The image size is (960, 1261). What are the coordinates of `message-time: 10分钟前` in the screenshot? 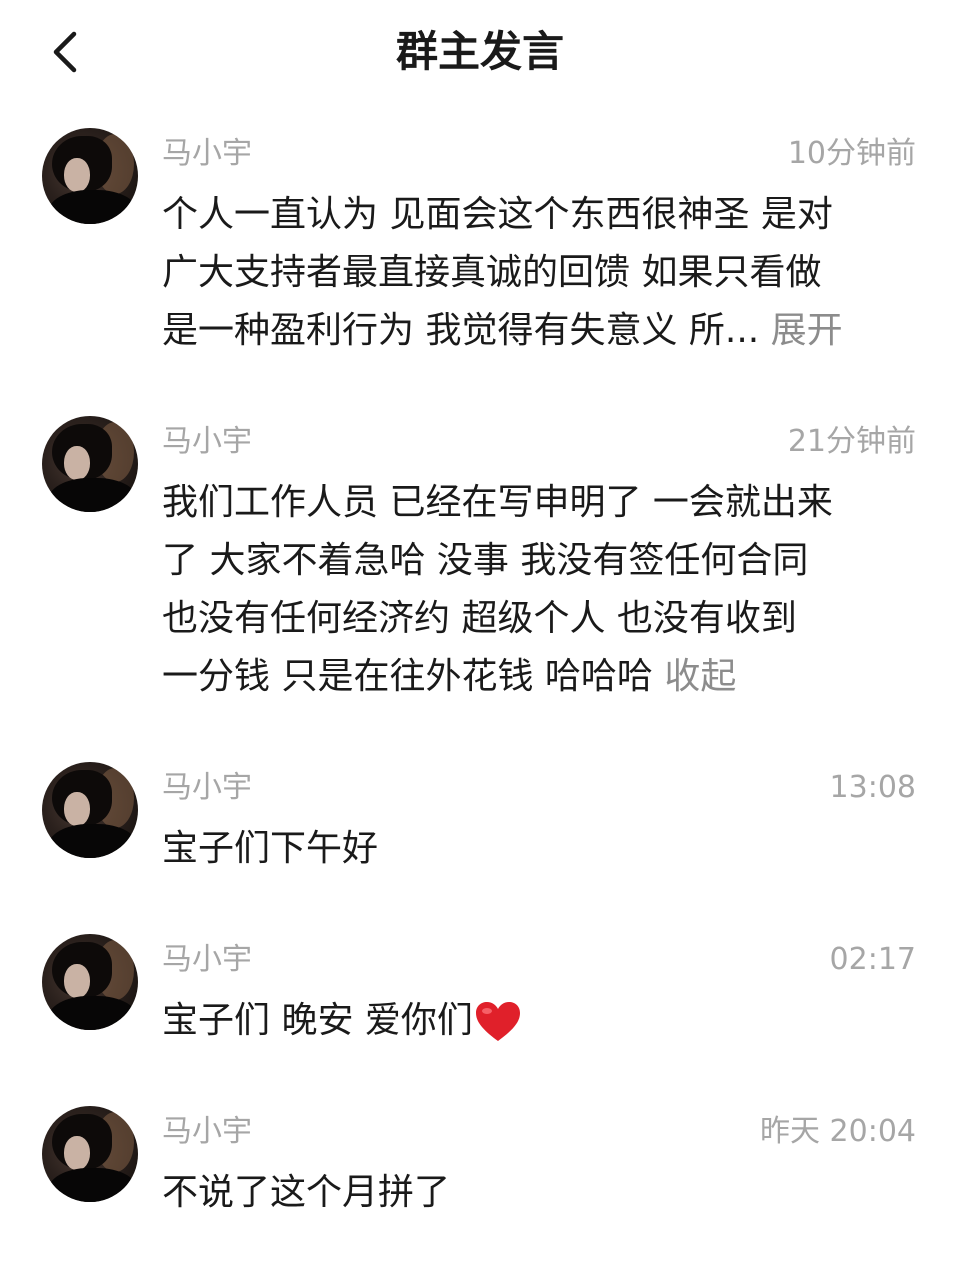 It's located at (851, 153).